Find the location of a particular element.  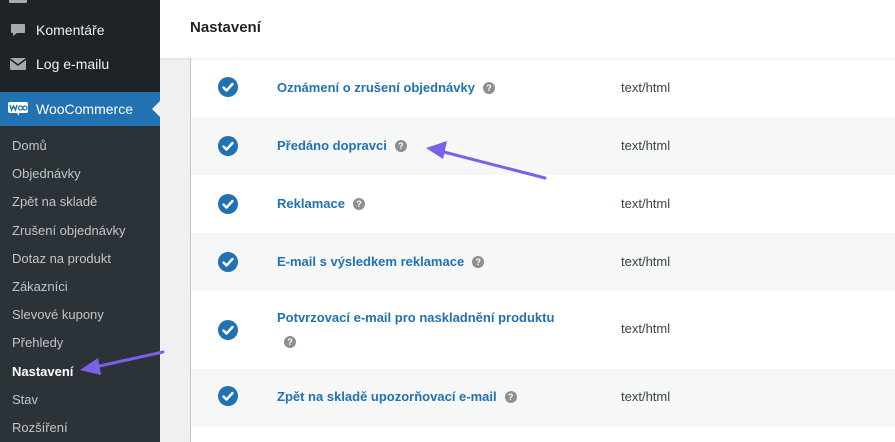

submenu-item-coupons: Slevové kupony is located at coordinates (58, 315).